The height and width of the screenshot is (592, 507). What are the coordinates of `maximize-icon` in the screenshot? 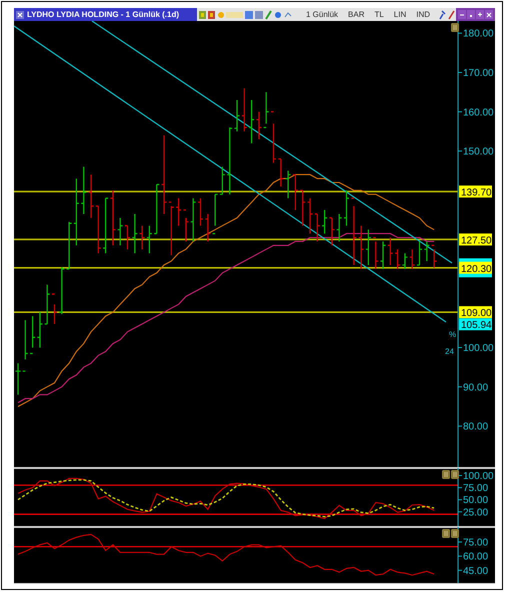 It's located at (480, 14).